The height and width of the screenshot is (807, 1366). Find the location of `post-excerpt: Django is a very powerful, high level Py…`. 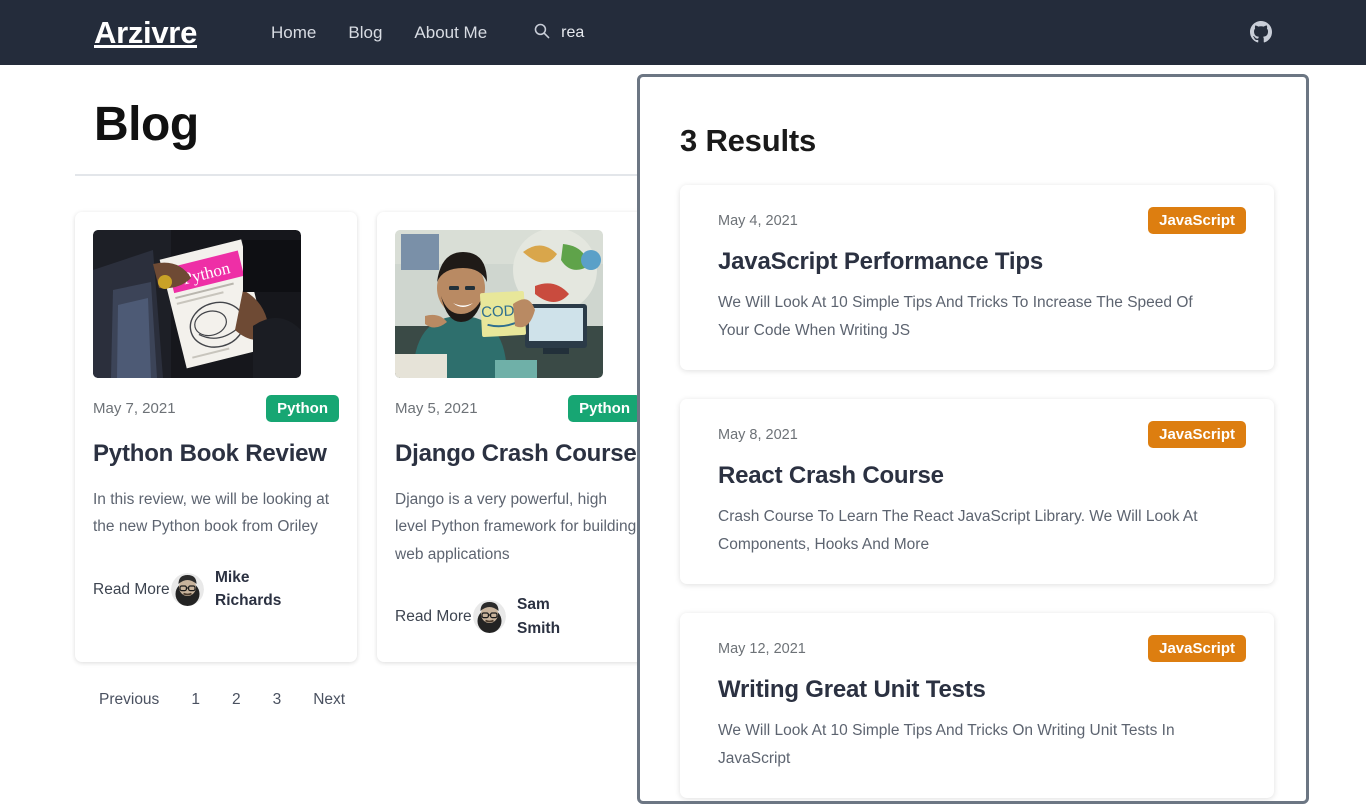

post-excerpt: Django is a very powerful, high level Py… is located at coordinates (516, 526).